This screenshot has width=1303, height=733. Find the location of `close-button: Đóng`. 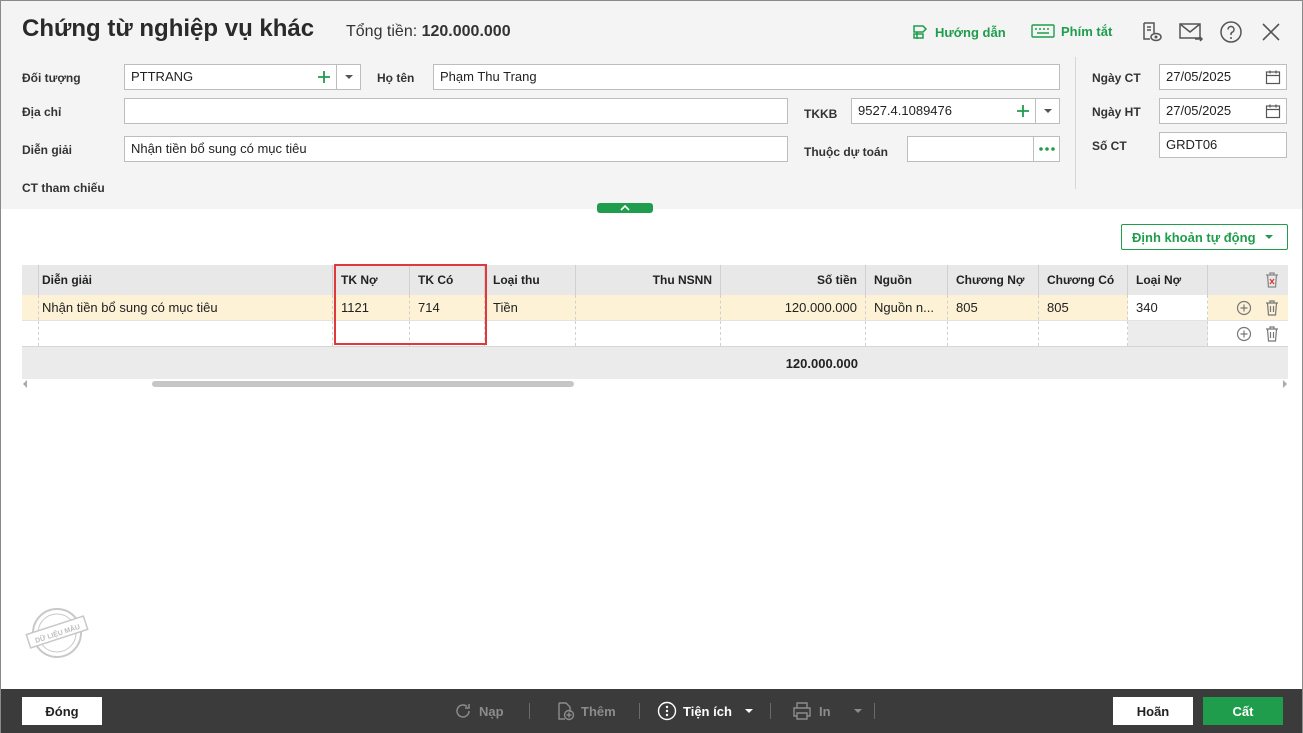

close-button: Đóng is located at coordinates (62, 711).